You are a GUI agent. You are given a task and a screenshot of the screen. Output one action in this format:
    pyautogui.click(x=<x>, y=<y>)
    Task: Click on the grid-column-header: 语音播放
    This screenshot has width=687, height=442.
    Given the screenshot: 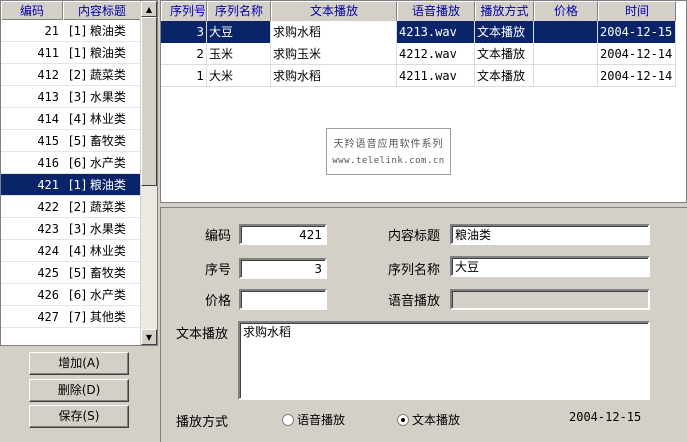 What is the action you would take?
    pyautogui.click(x=436, y=11)
    